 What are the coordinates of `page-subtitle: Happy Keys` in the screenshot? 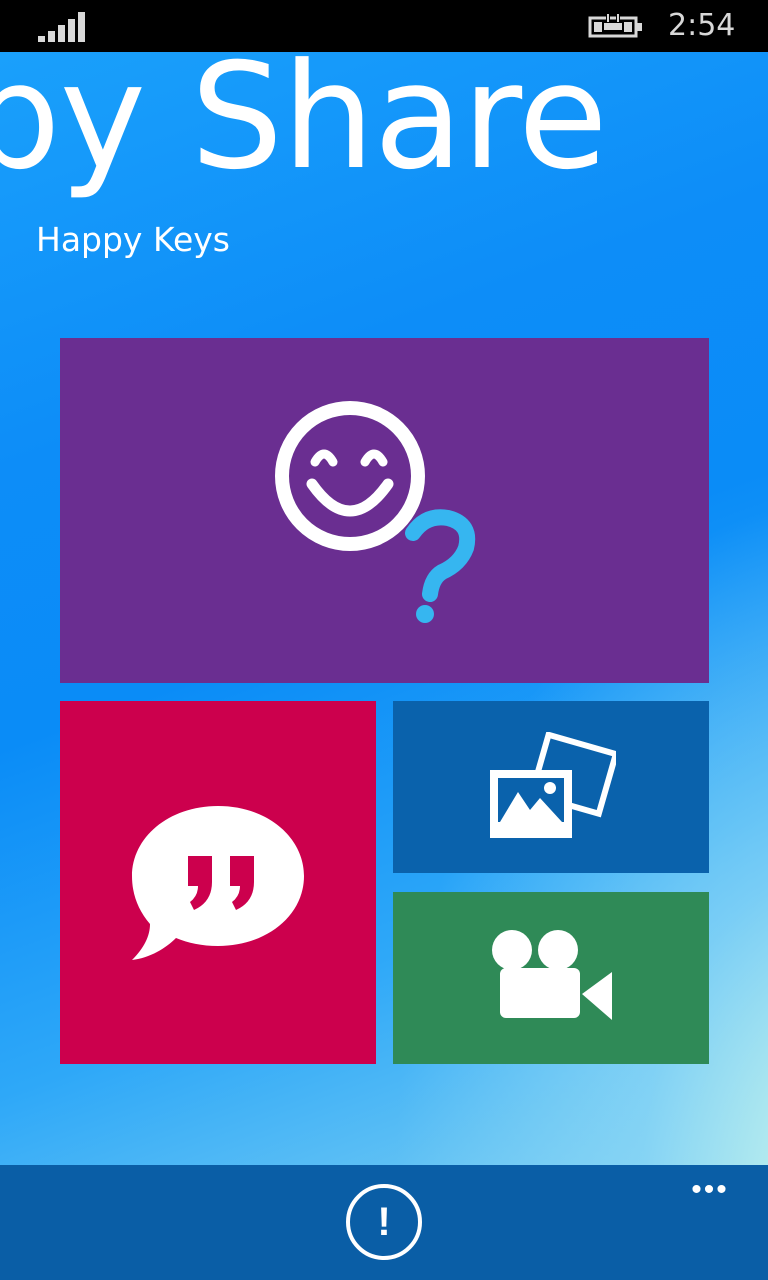 It's located at (133, 239).